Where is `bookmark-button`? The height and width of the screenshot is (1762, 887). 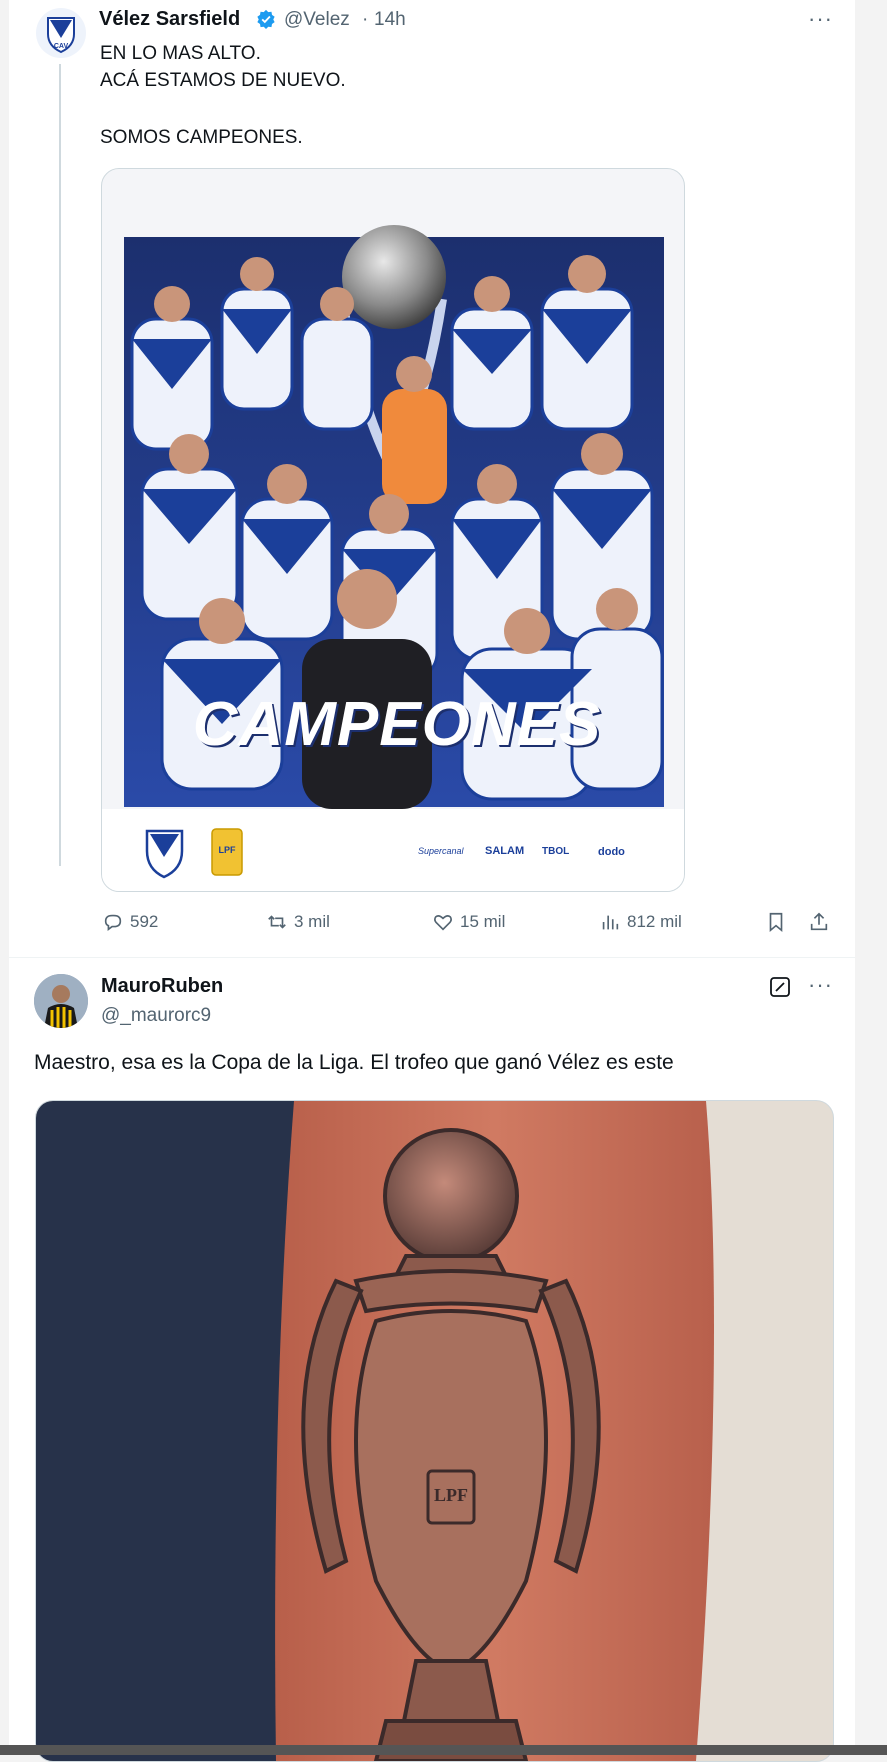
bookmark-button is located at coordinates (776, 922).